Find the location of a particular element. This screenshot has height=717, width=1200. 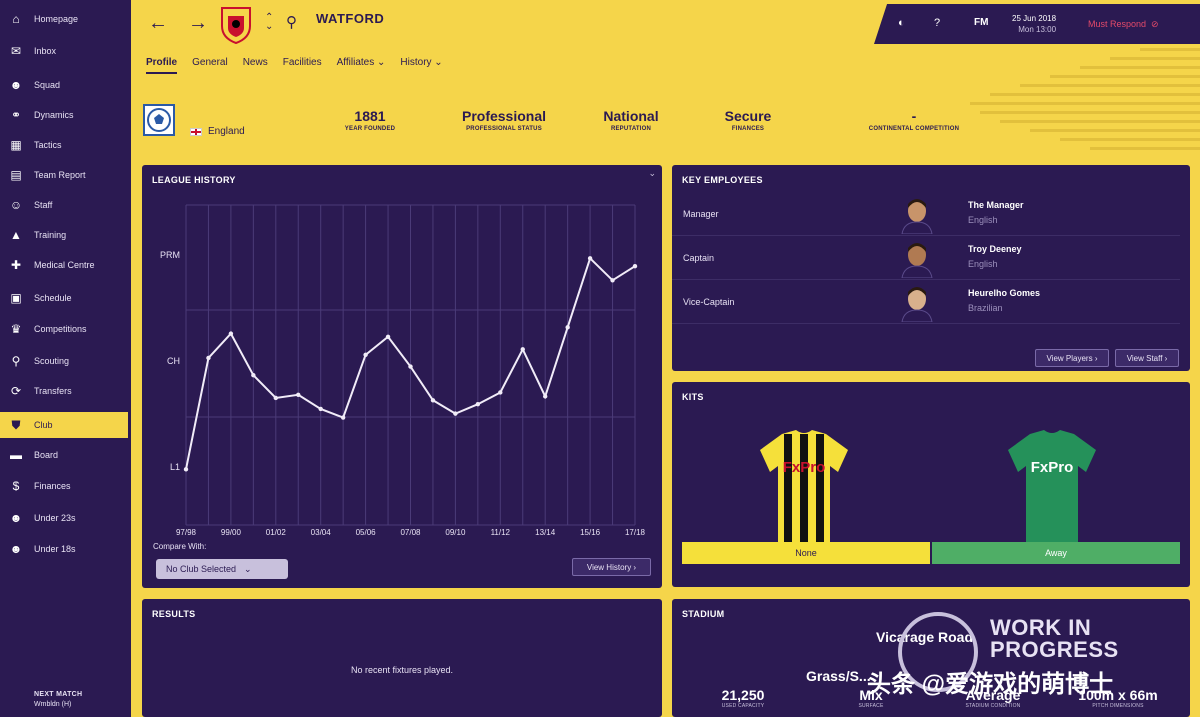

sidebar-item-tactics: ▦ Tactics is located at coordinates (65, 145).